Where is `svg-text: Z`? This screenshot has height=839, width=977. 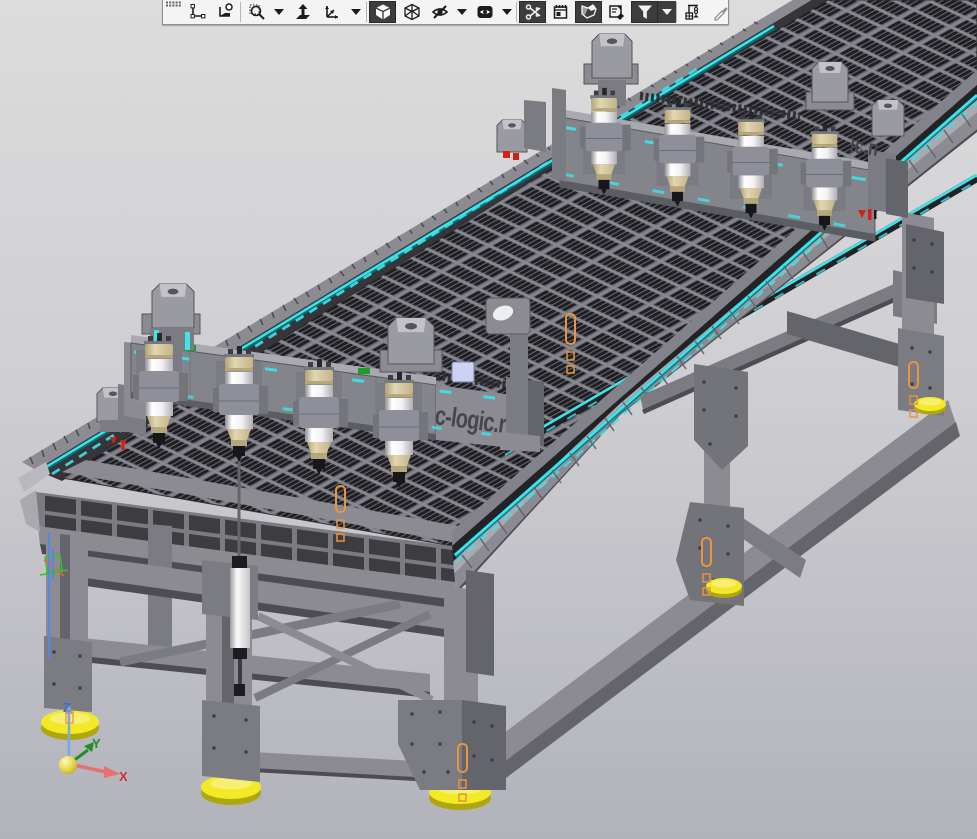
svg-text: Z is located at coordinates (67, 707).